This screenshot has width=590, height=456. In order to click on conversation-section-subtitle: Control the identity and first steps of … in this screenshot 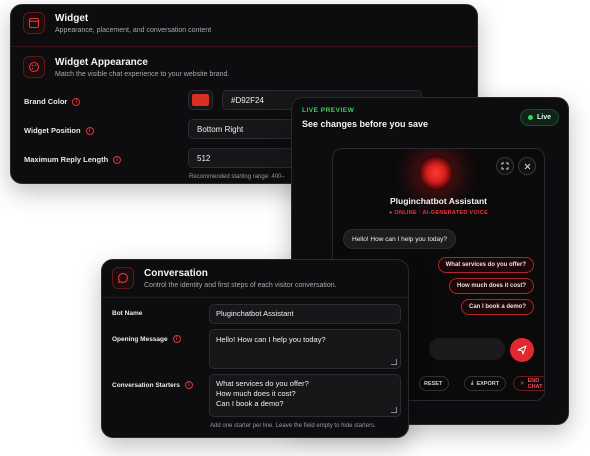, I will do `click(240, 285)`.